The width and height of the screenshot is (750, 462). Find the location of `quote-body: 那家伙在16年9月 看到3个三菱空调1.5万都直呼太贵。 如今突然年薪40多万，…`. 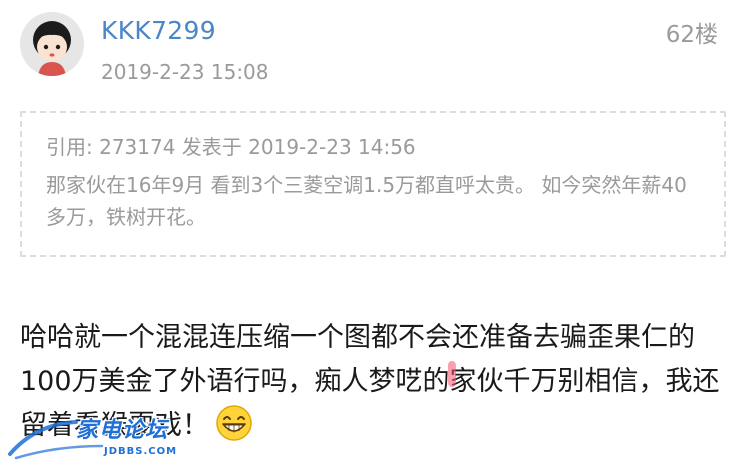

quote-body: 那家伙在16年9月 看到3个三菱空调1.5万都直呼太贵。 如今突然年薪40多万，… is located at coordinates (366, 201).